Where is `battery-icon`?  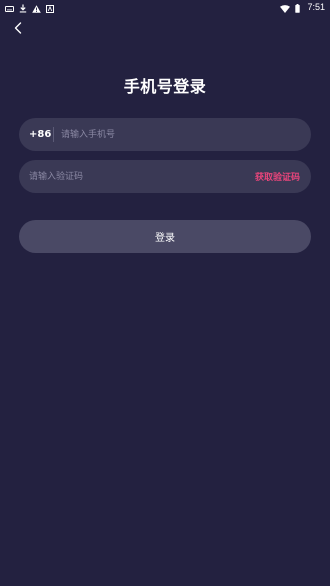
battery-icon is located at coordinates (298, 8).